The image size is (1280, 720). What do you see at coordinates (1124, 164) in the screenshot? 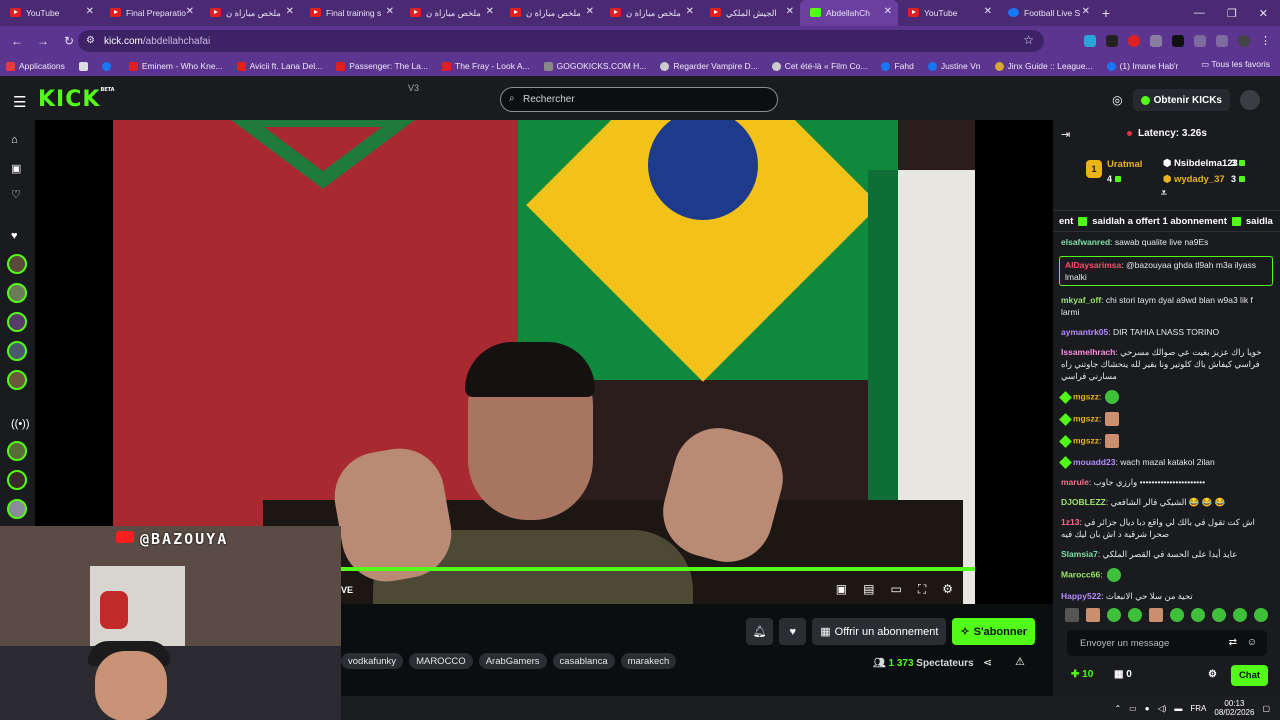
I see `leaderboard-user: Uratmal` at bounding box center [1124, 164].